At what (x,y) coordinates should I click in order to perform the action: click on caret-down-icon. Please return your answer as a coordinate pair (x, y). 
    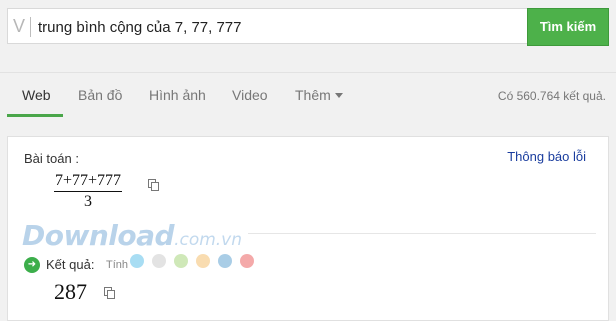
    Looking at the image, I should click on (338, 95).